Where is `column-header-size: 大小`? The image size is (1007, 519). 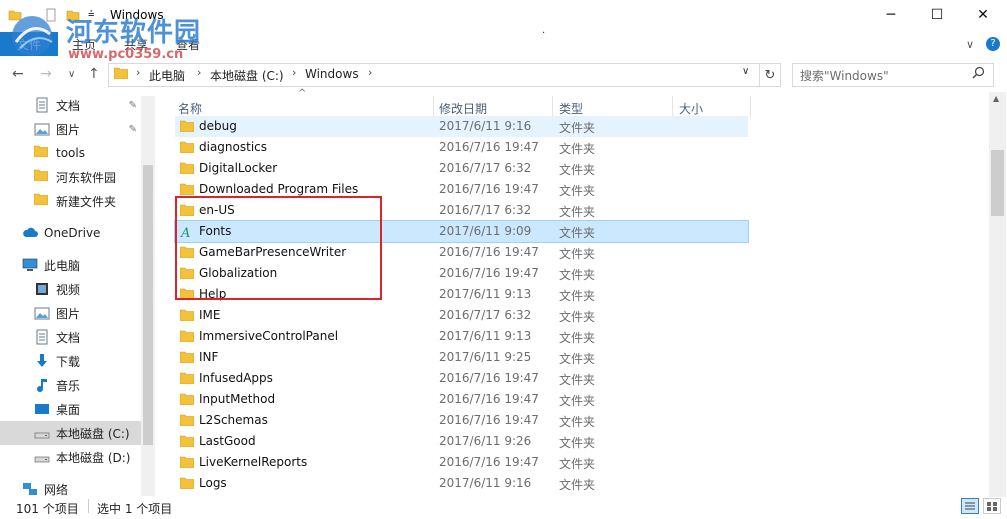 column-header-size: 大小 is located at coordinates (714, 108).